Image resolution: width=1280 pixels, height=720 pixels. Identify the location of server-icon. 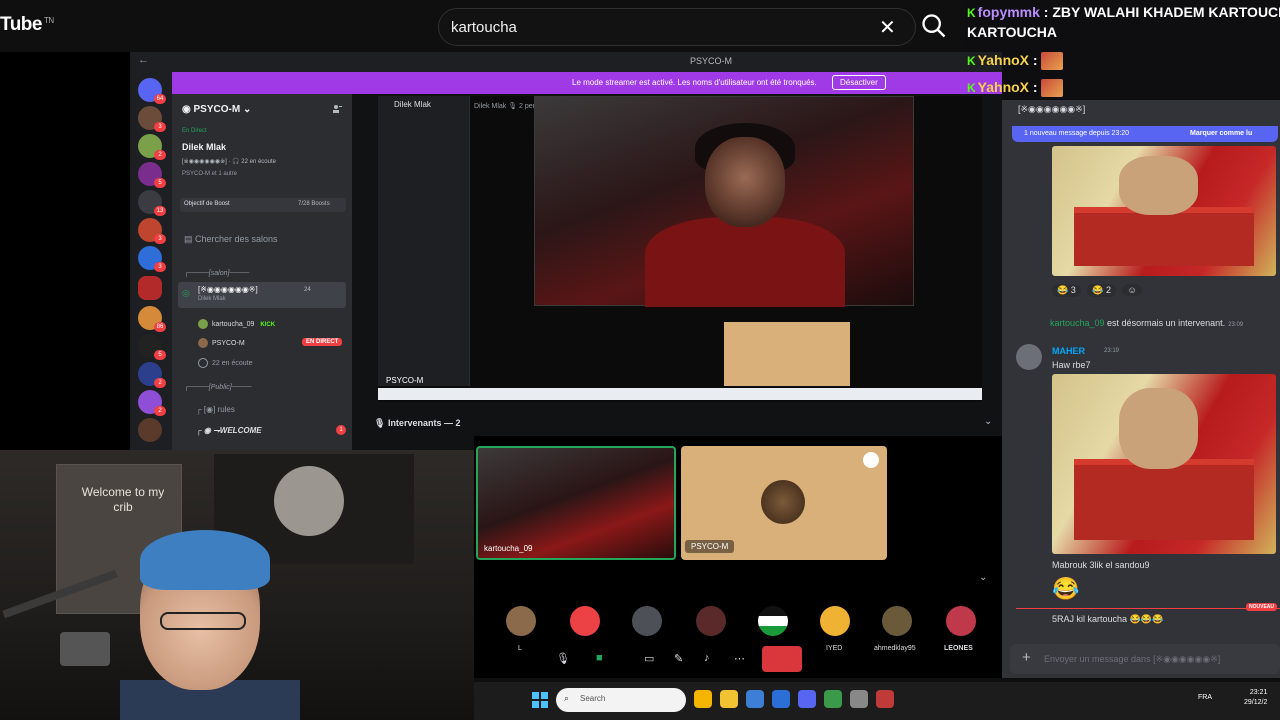
(150, 430).